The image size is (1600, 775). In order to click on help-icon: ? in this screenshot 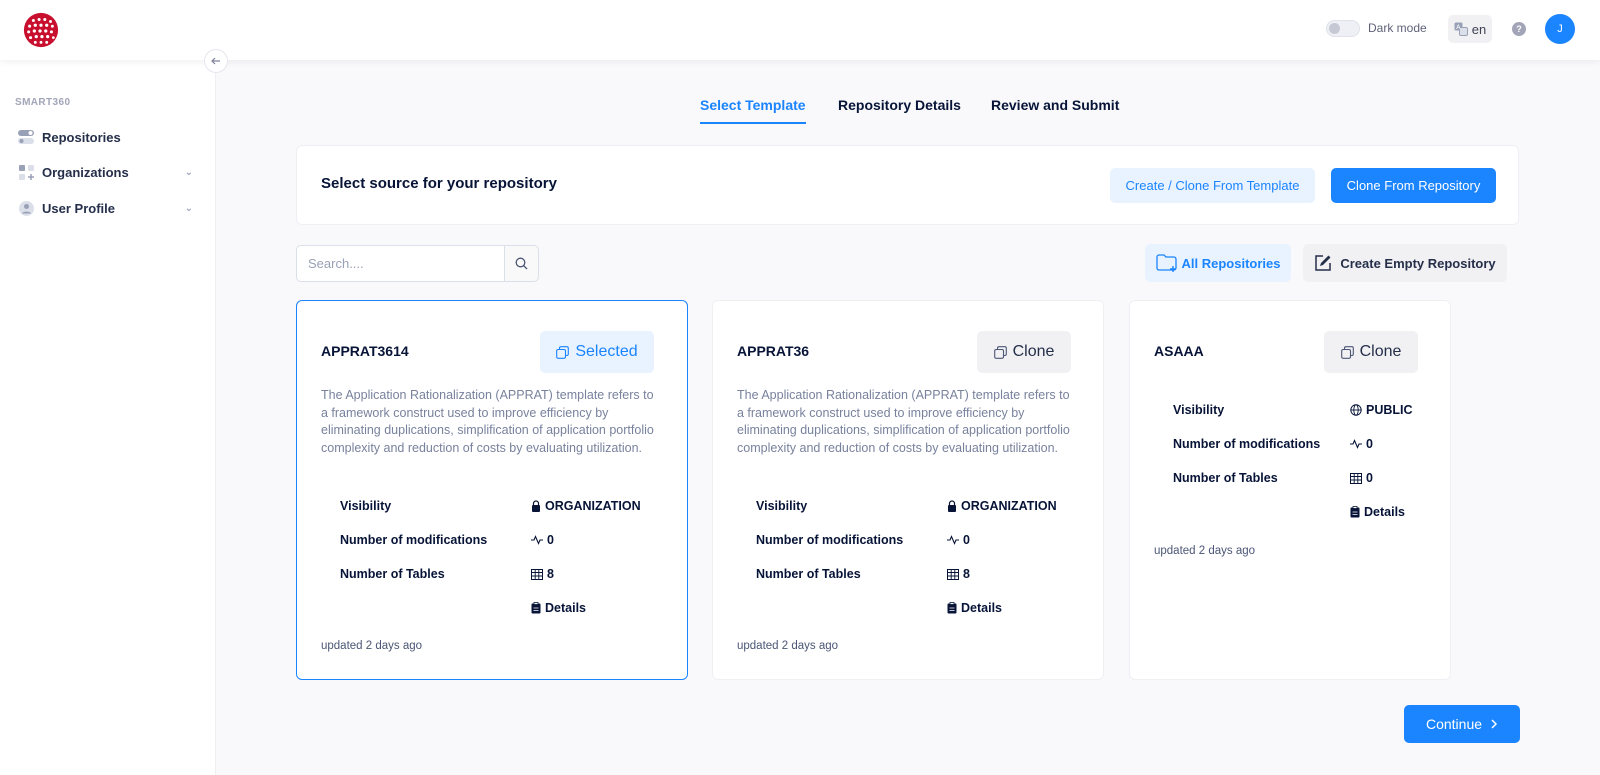, I will do `click(1519, 29)`.